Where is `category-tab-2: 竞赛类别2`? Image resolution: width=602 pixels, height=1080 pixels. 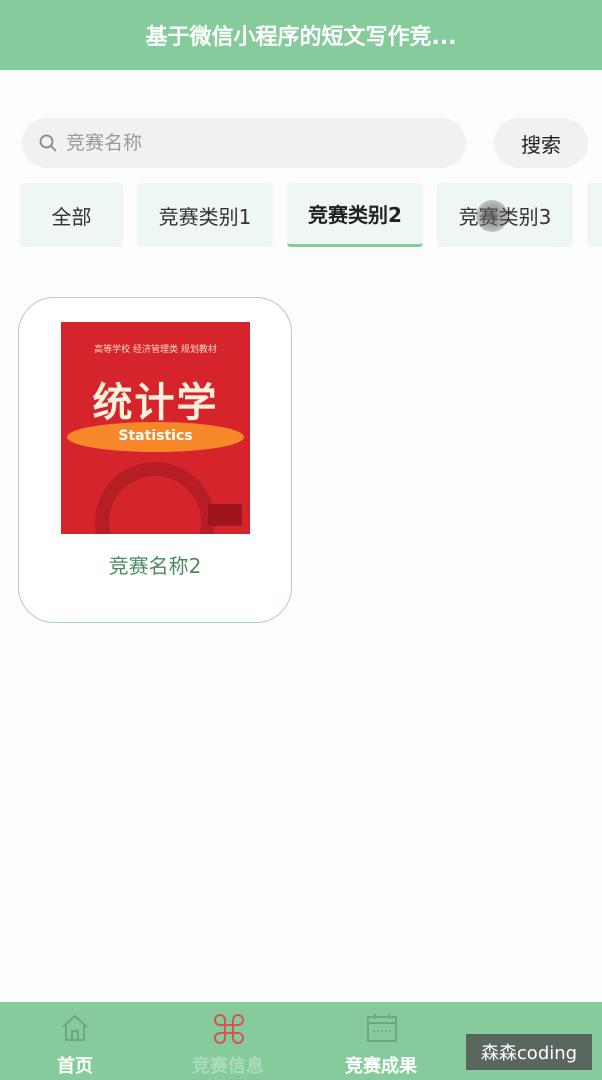
category-tab-2: 竞赛类别2 is located at coordinates (355, 215).